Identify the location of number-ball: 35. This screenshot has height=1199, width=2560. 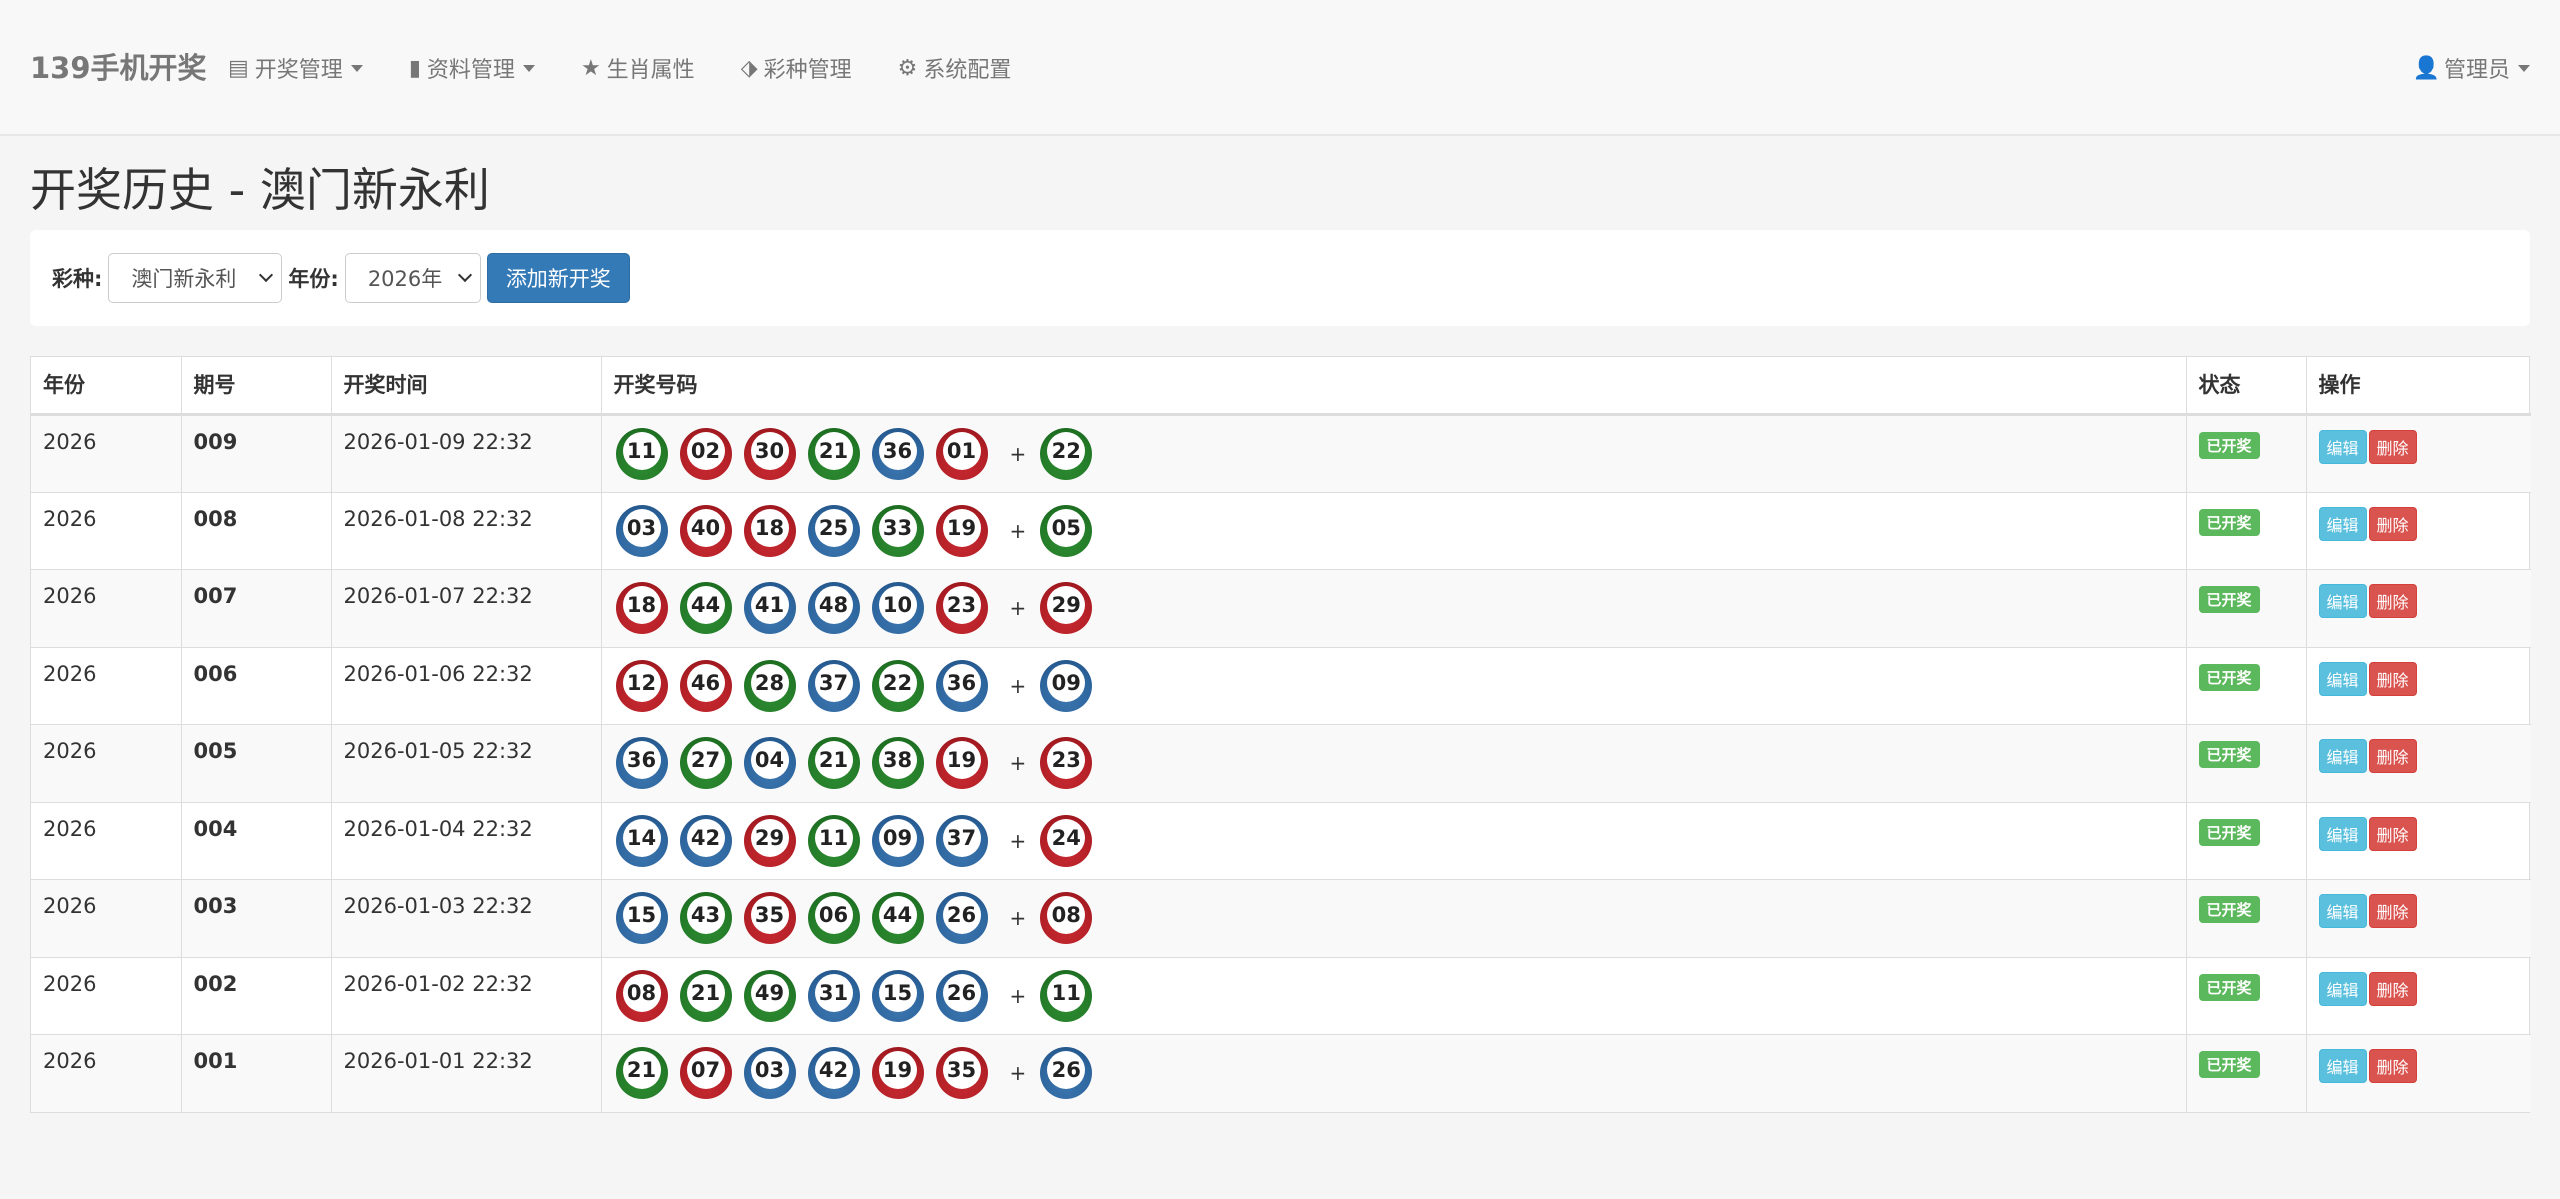
(961, 1073).